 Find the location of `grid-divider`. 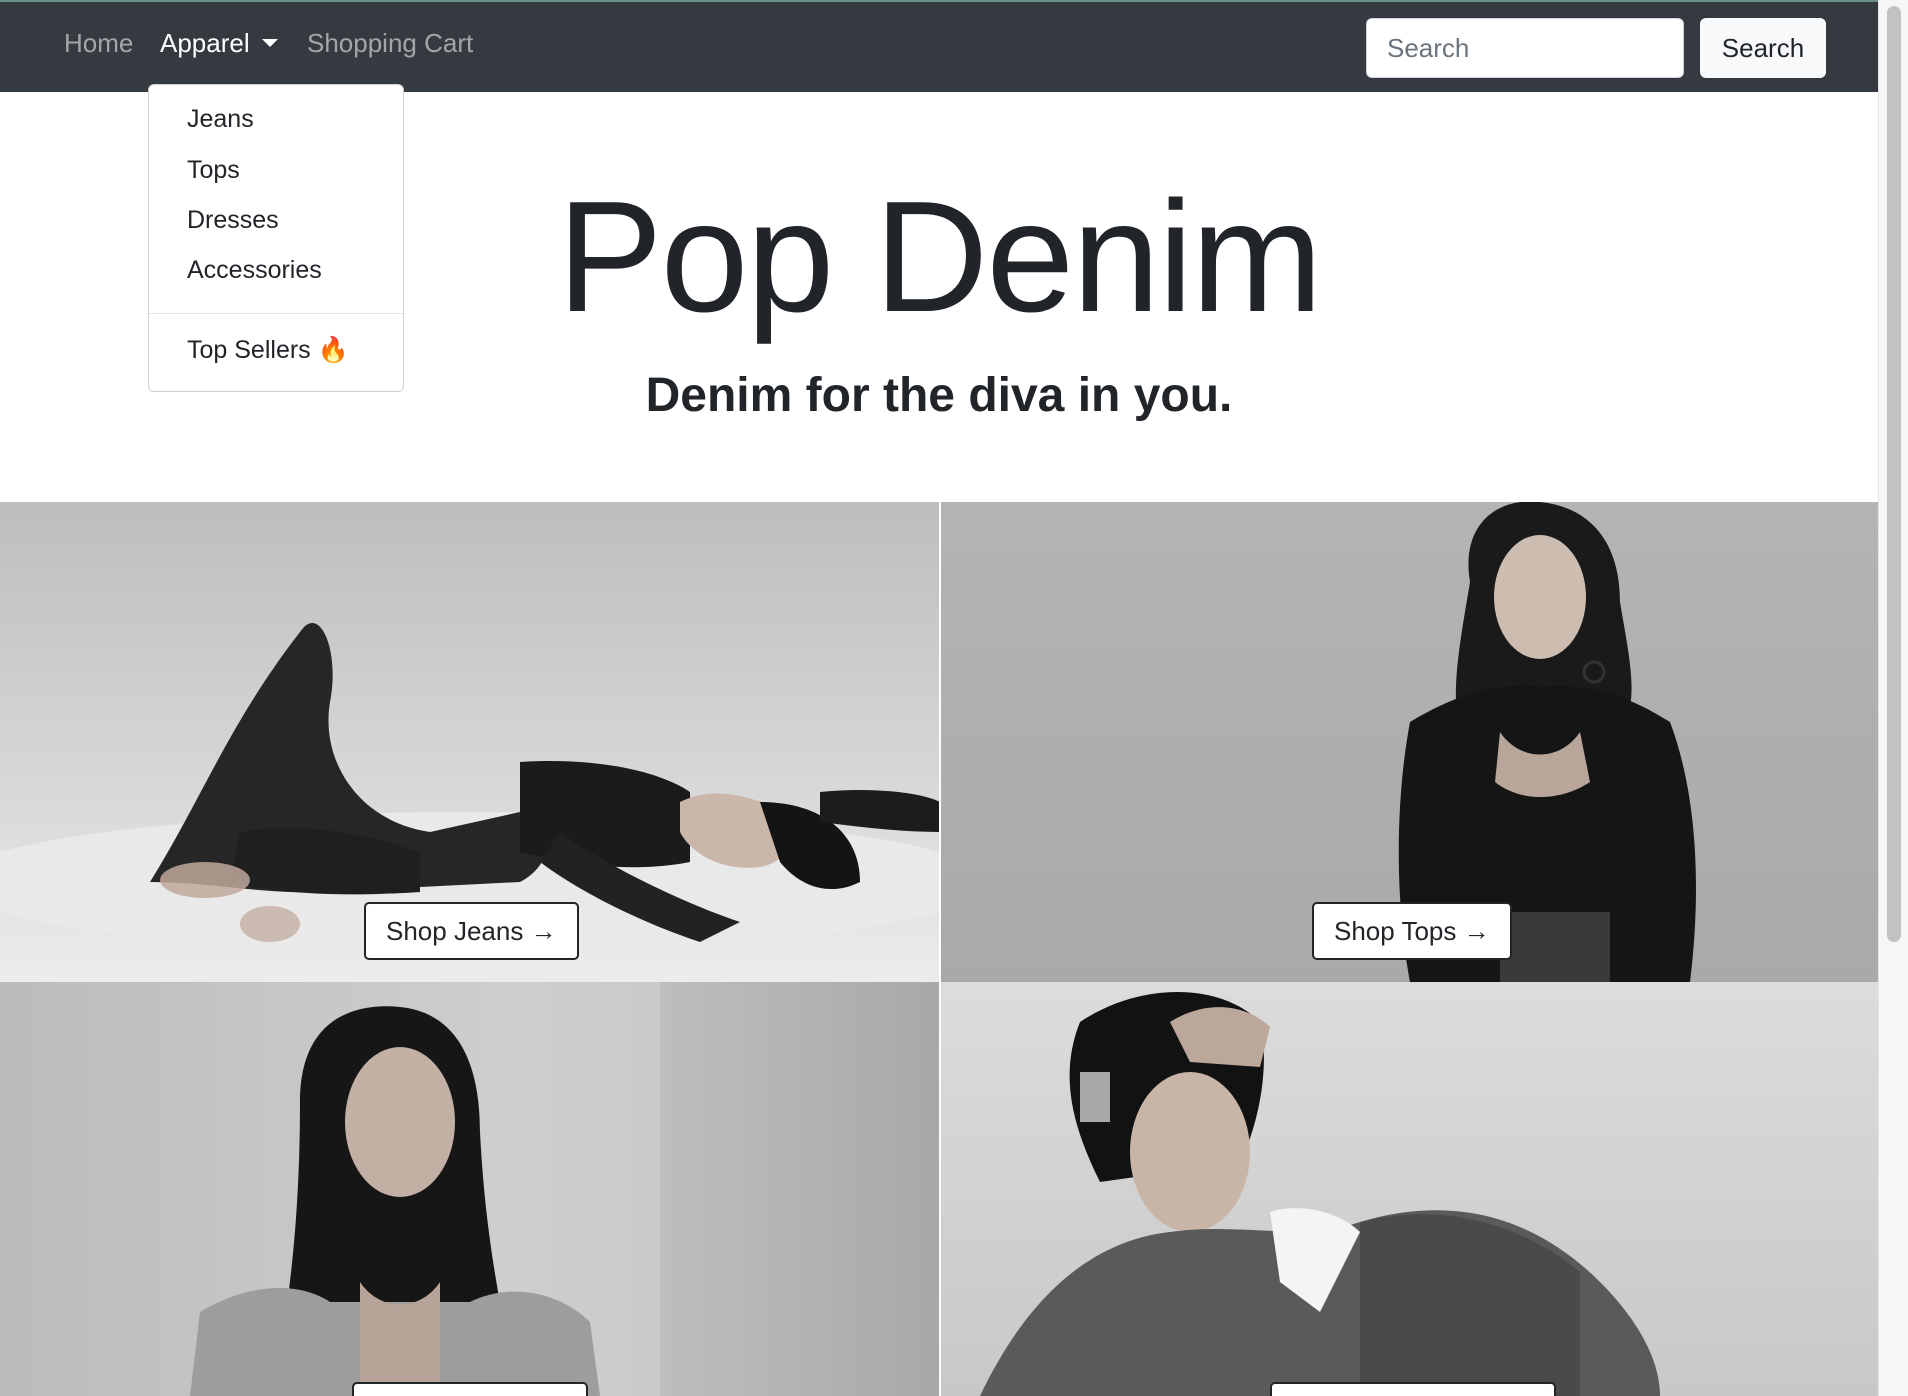

grid-divider is located at coordinates (940, 949).